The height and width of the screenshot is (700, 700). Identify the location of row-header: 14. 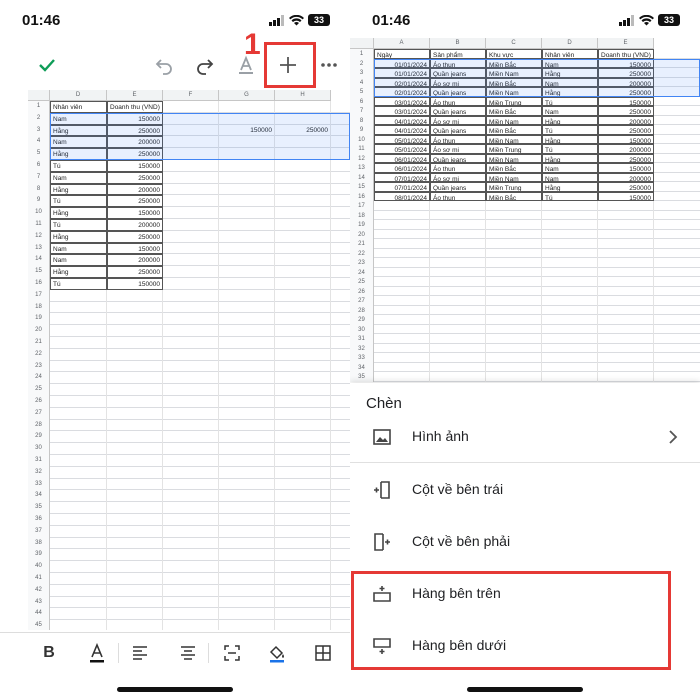
(362, 177).